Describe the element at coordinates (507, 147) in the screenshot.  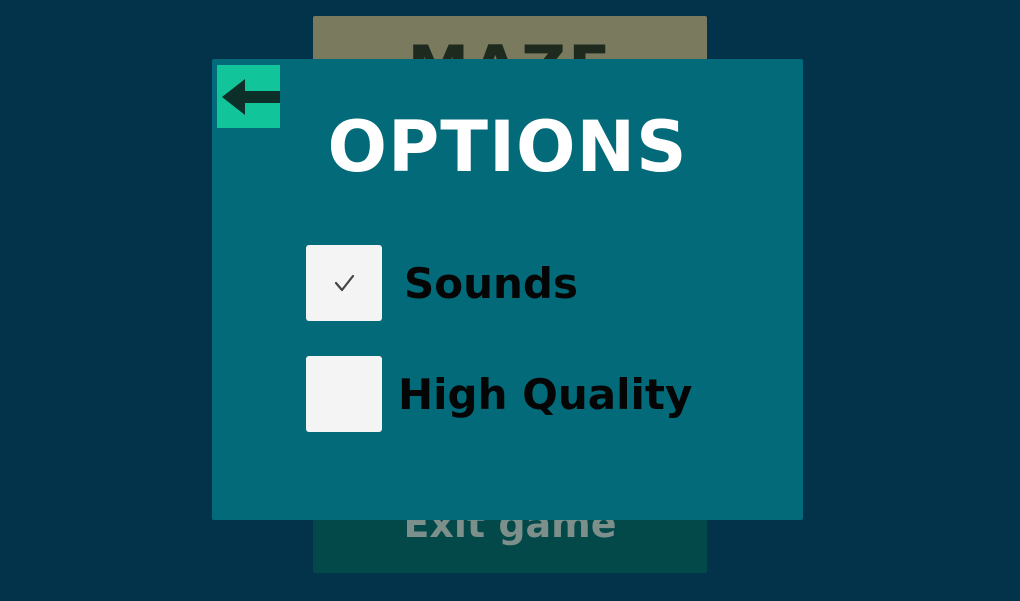
I see `options-title: OPTIONS` at that location.